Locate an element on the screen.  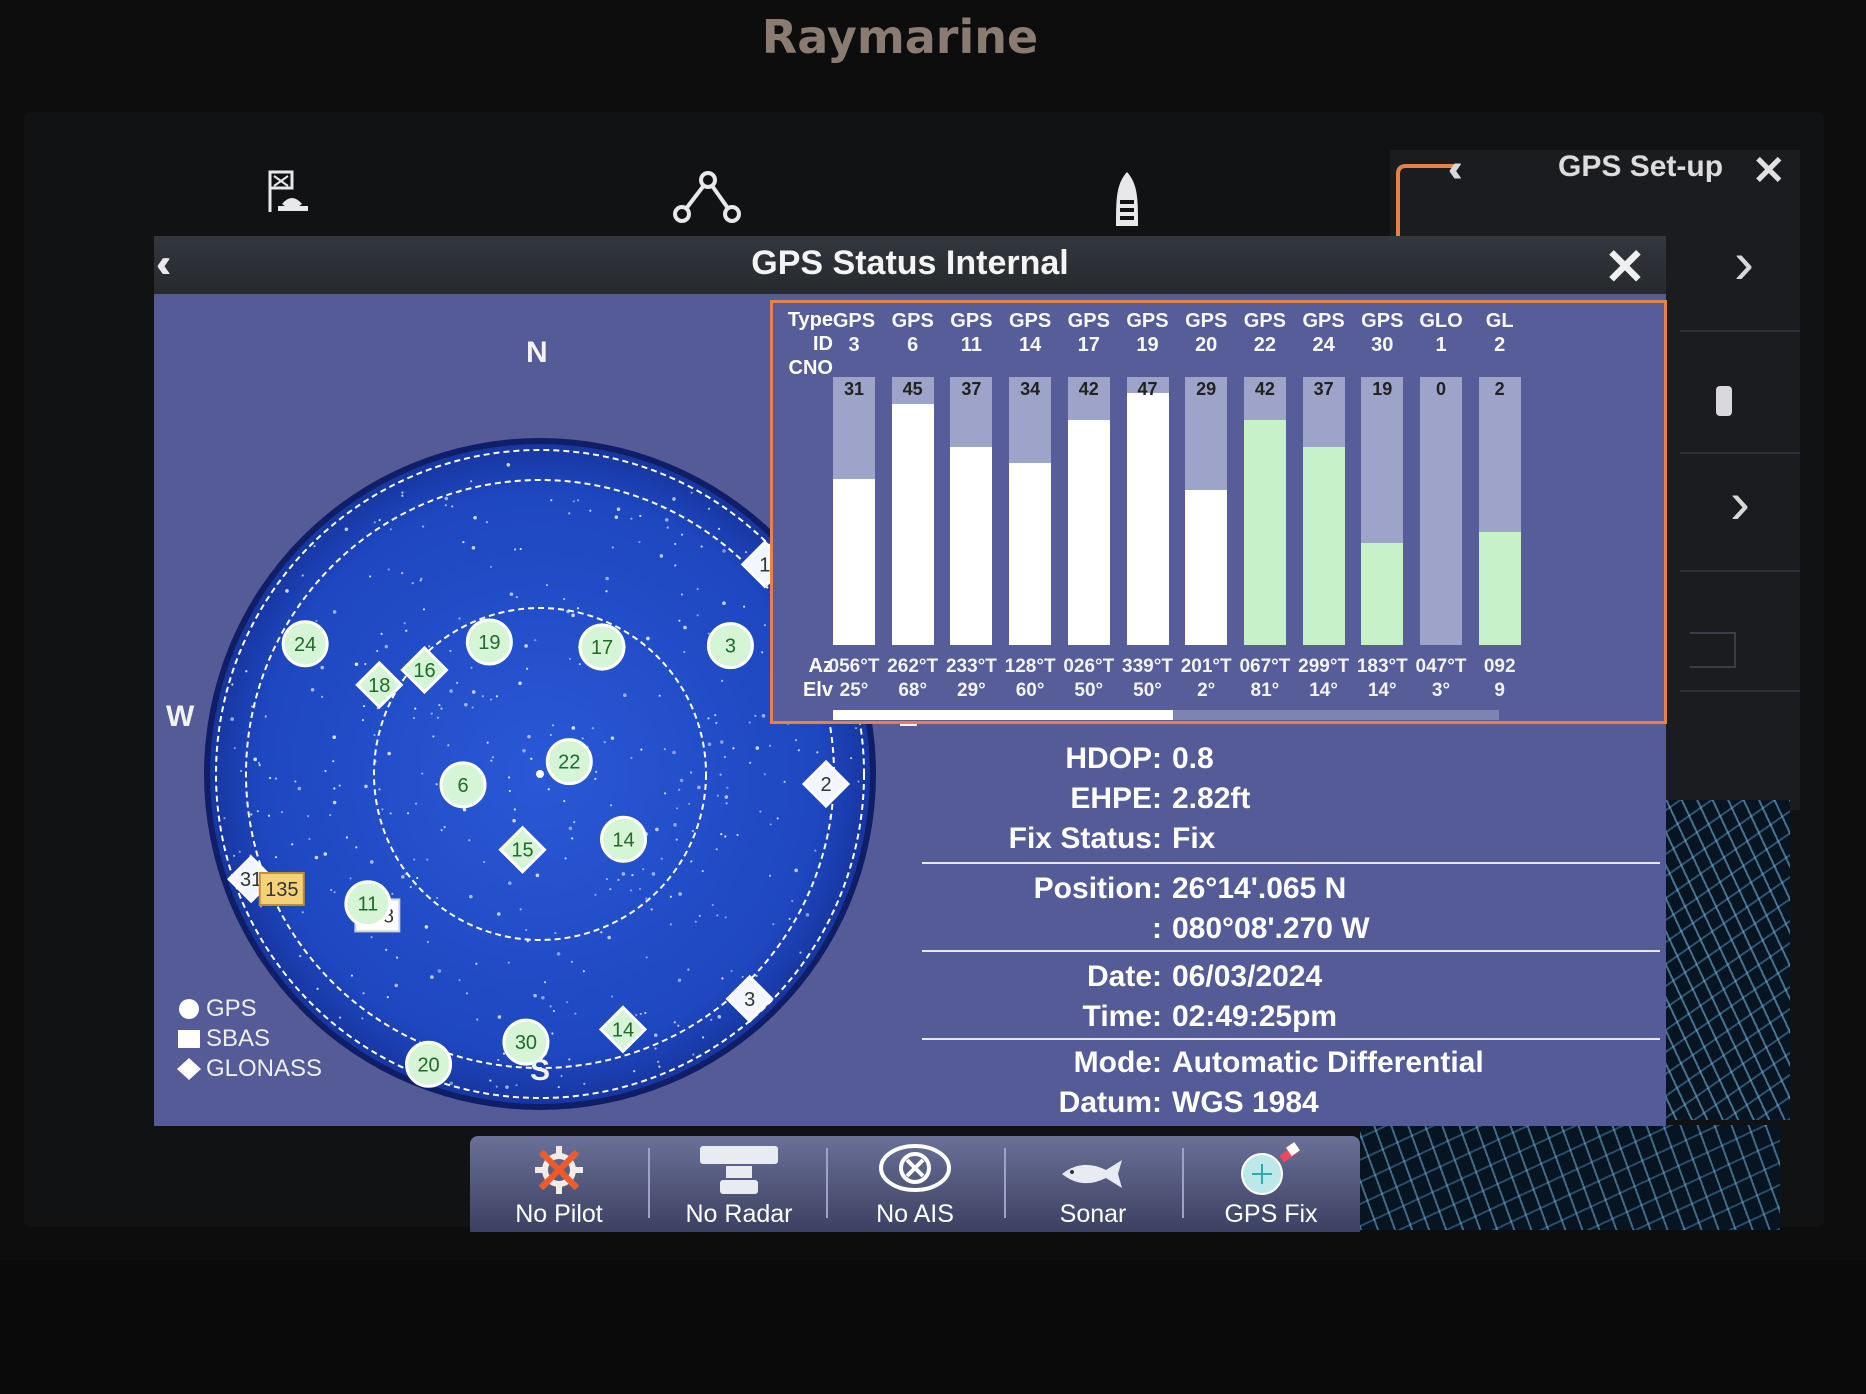
datum-value: WGS 1984 is located at coordinates (1245, 1102).